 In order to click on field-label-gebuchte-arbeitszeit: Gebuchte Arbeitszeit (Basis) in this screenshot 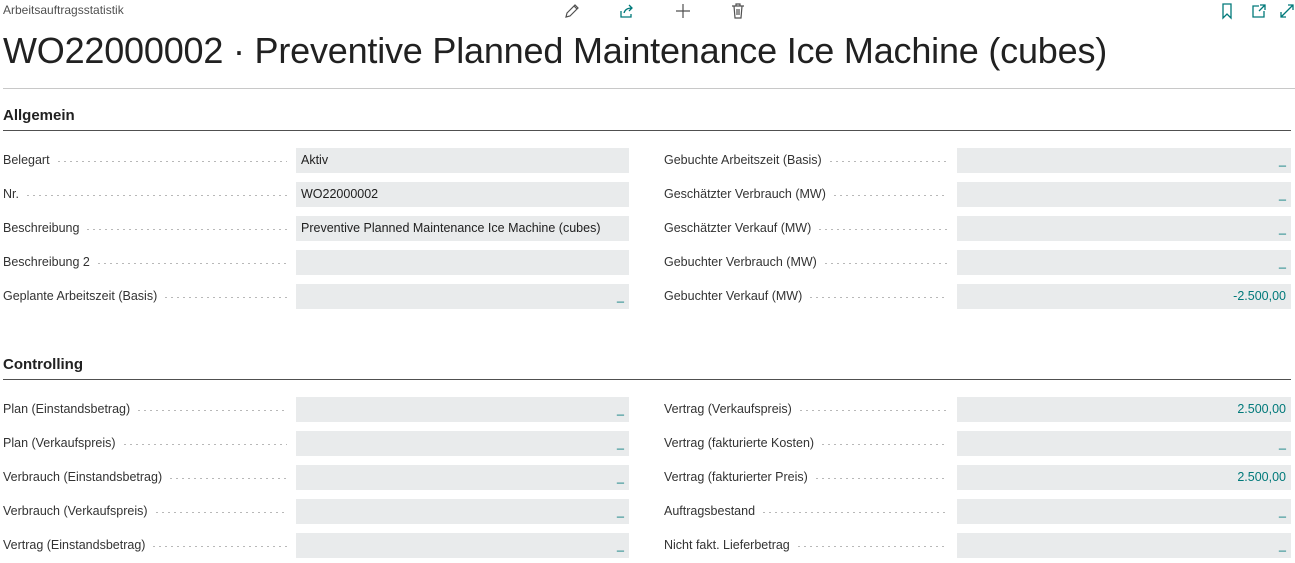, I will do `click(806, 160)`.